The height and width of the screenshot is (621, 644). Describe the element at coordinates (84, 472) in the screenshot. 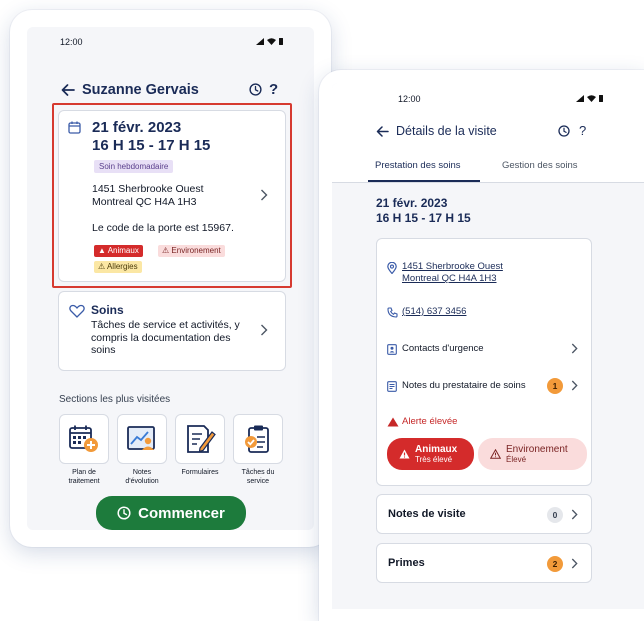

I see `tile-label-line: Plan de` at that location.